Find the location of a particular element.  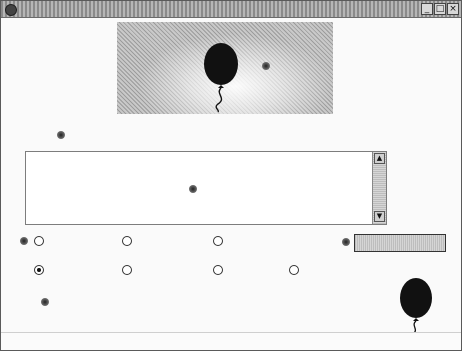

balloon-body is located at coordinates (221, 64).